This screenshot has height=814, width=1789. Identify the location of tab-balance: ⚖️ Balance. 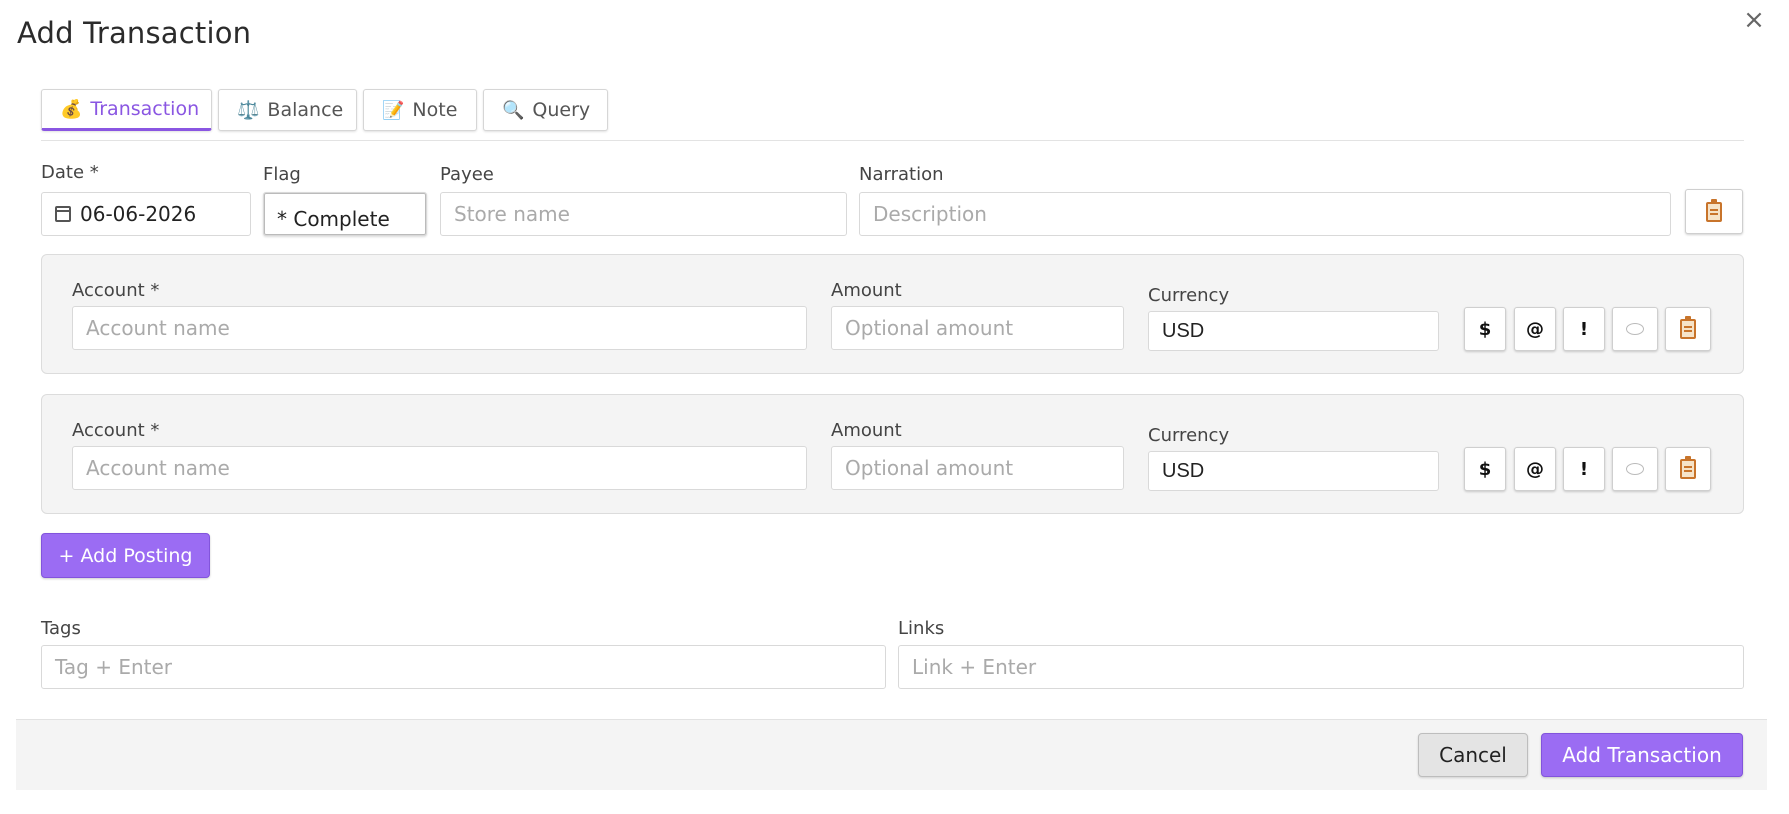
(287, 110).